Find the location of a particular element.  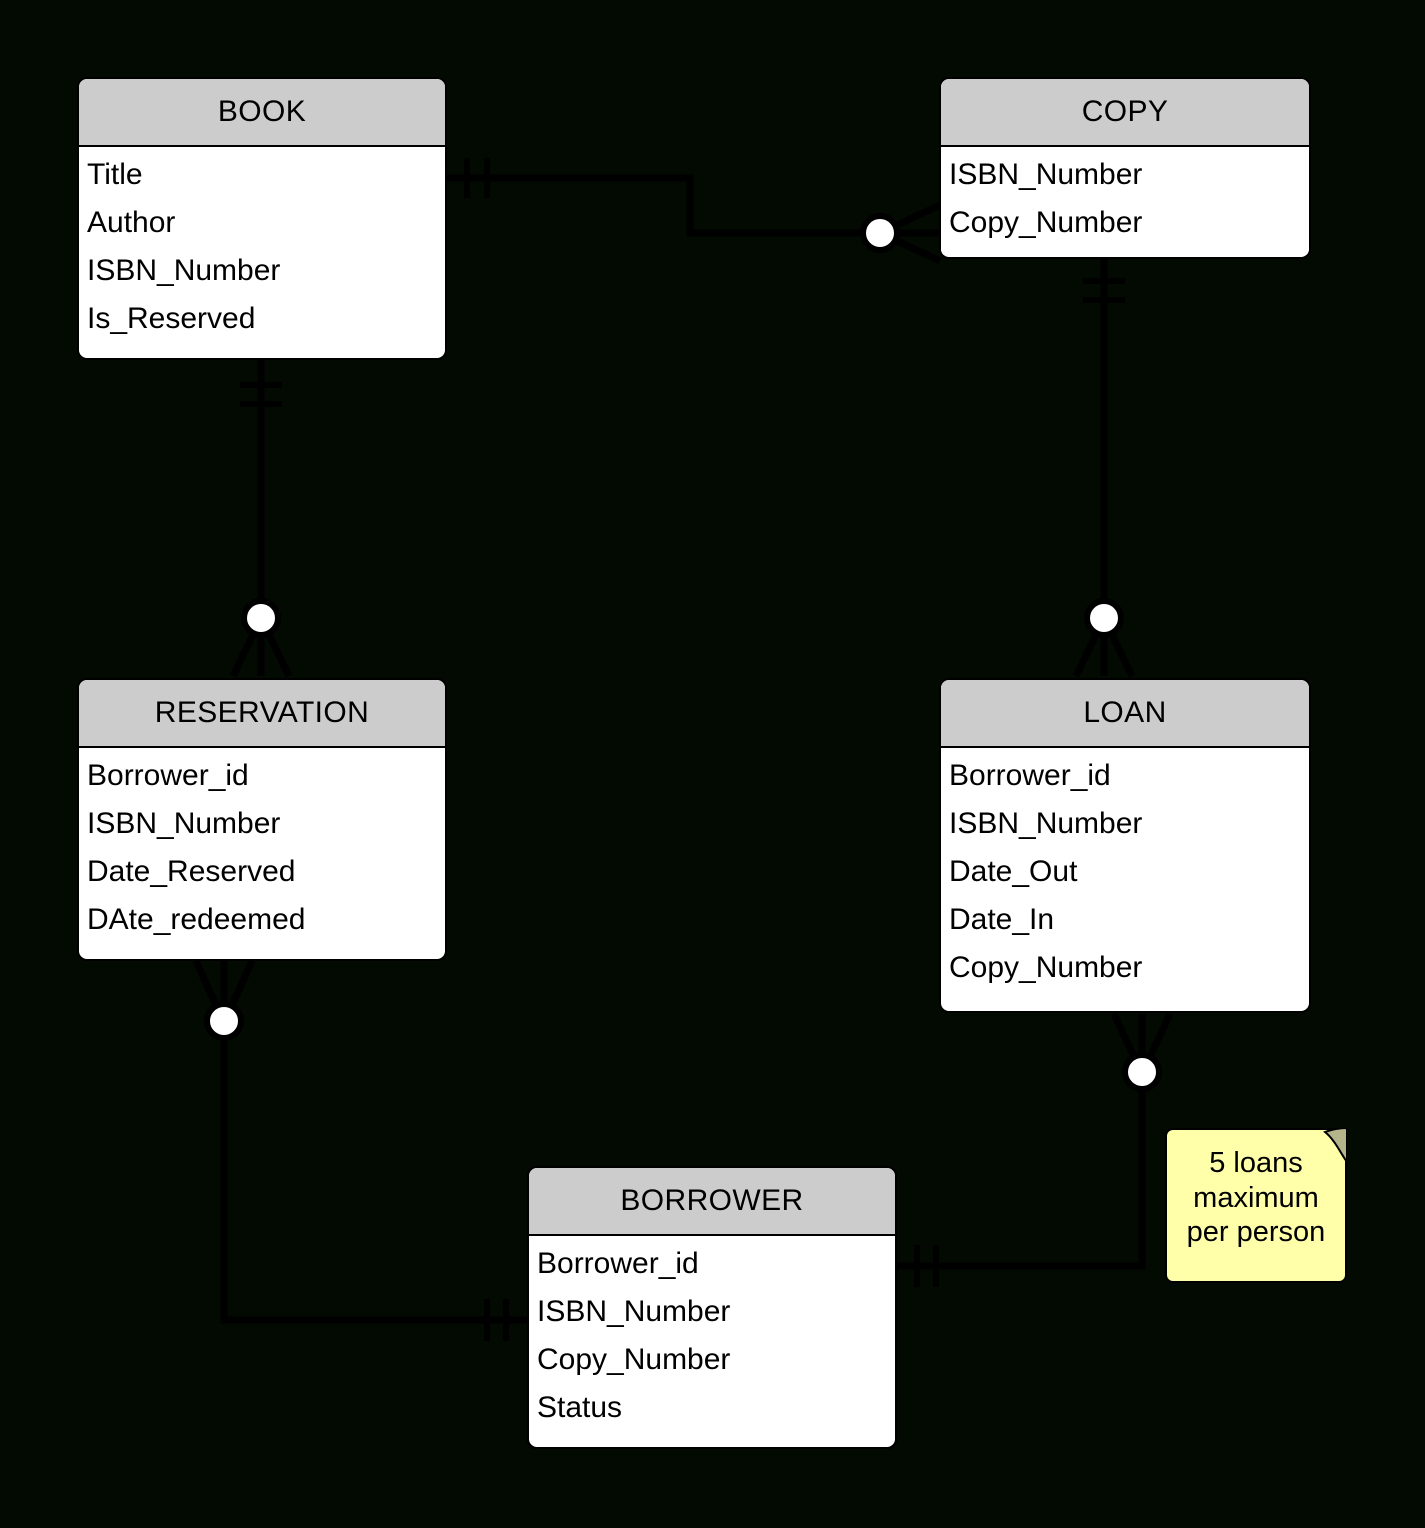

relationship-book-copy is located at coordinates (694, 211).